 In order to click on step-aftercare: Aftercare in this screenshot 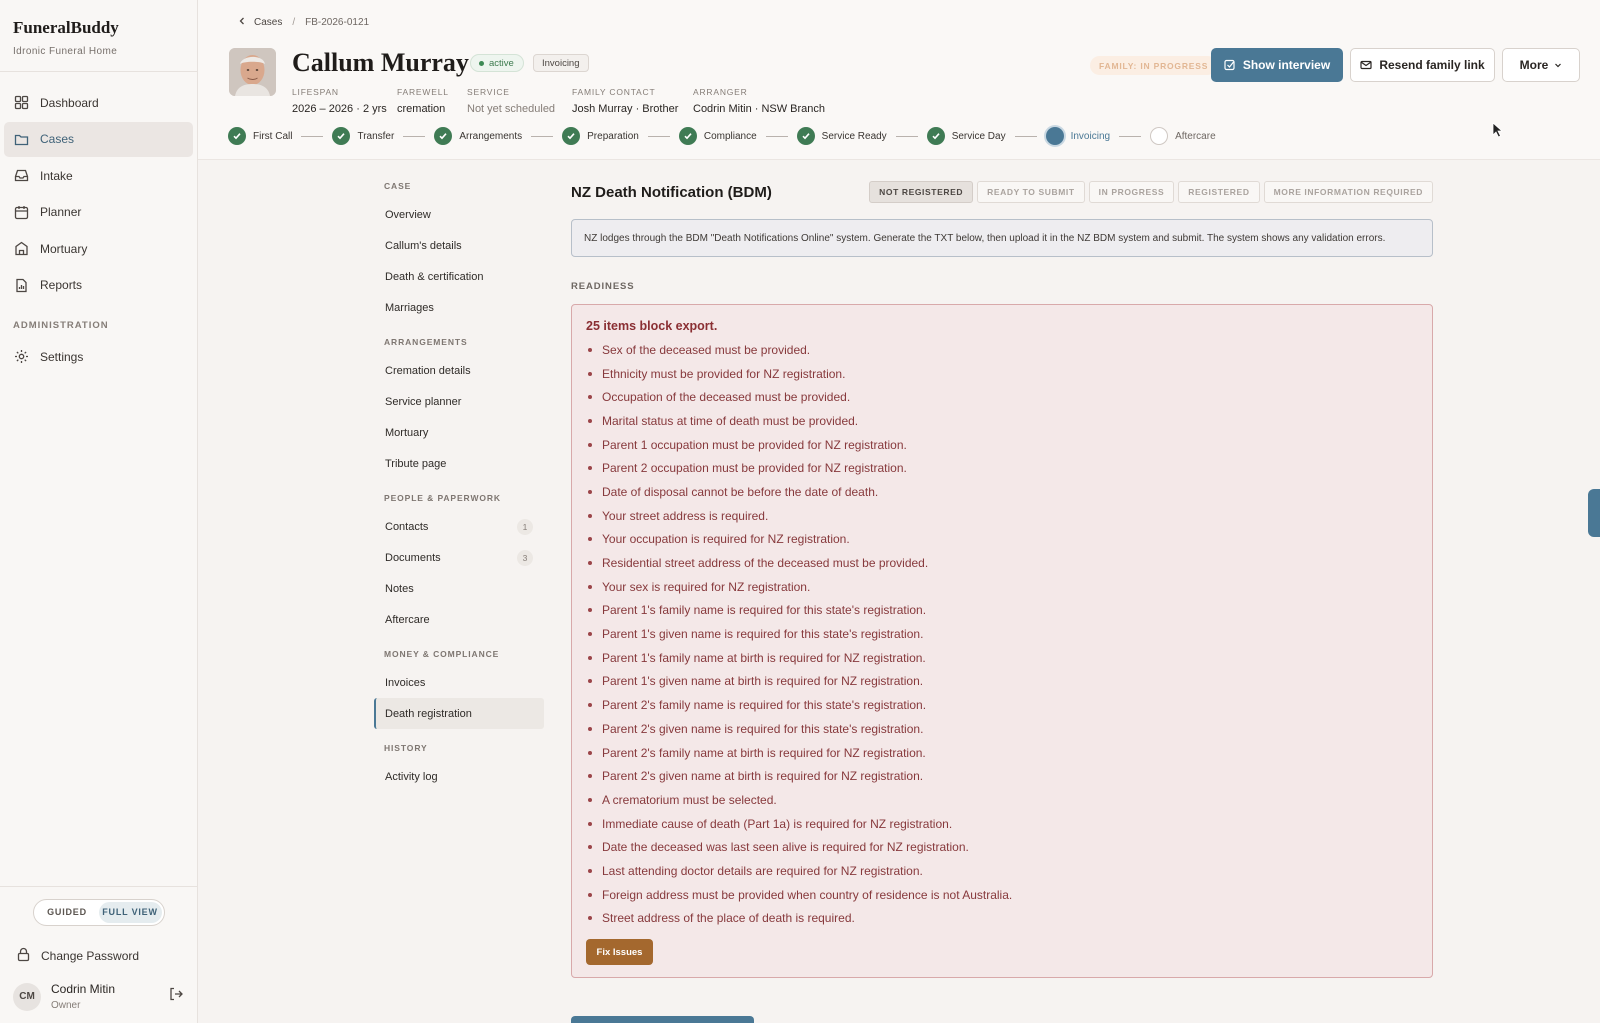, I will do `click(1183, 136)`.